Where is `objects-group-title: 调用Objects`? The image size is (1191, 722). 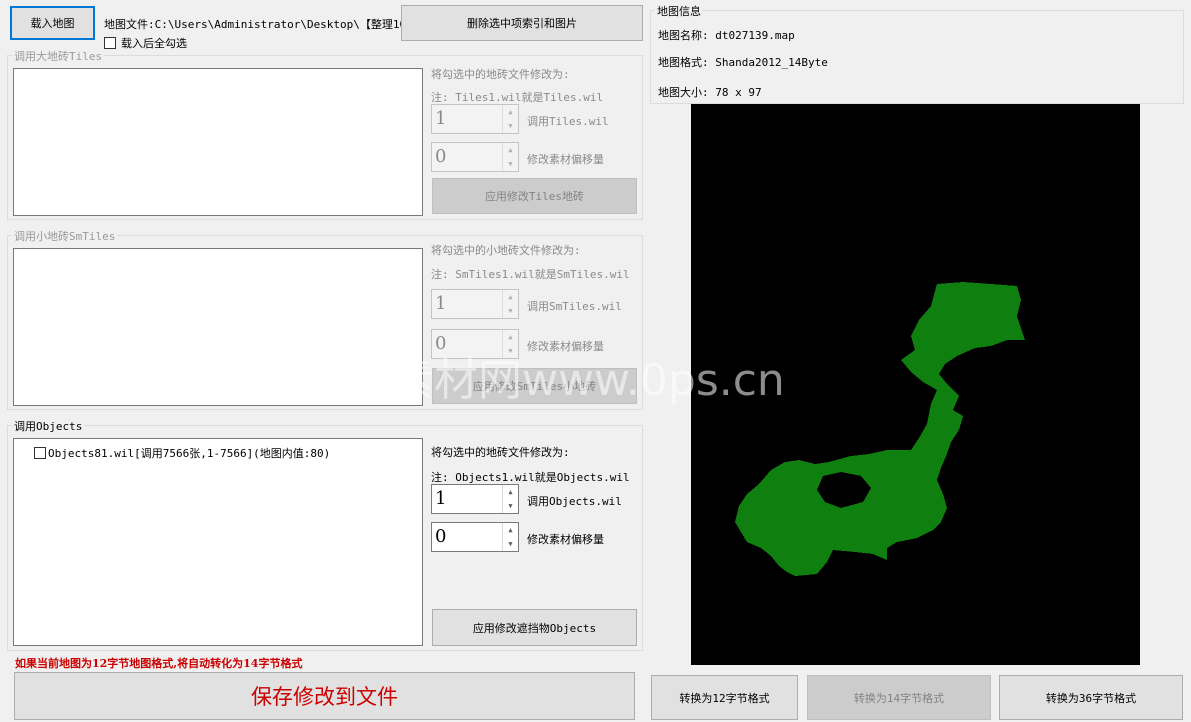
objects-group-title: 调用Objects is located at coordinates (48, 426).